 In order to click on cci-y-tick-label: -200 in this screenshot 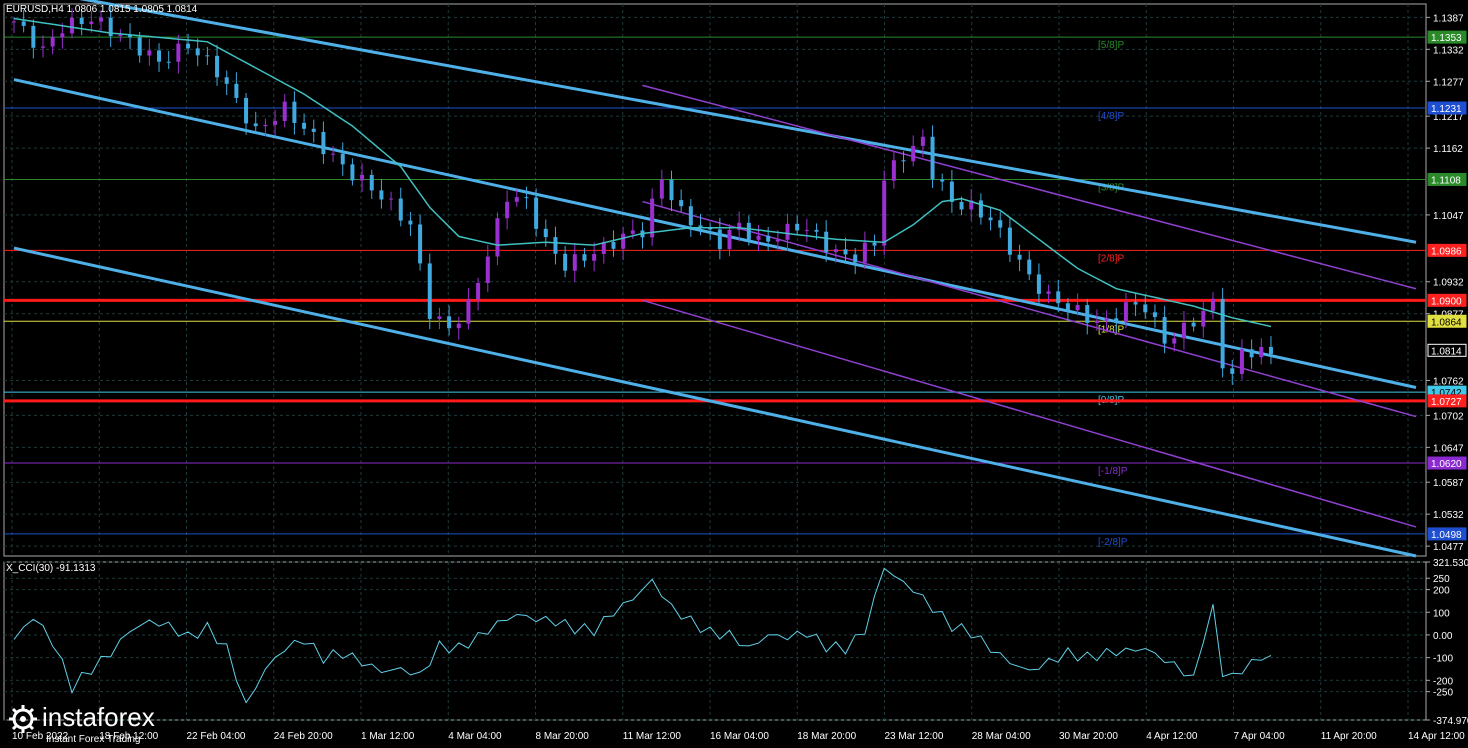, I will do `click(1443, 681)`.